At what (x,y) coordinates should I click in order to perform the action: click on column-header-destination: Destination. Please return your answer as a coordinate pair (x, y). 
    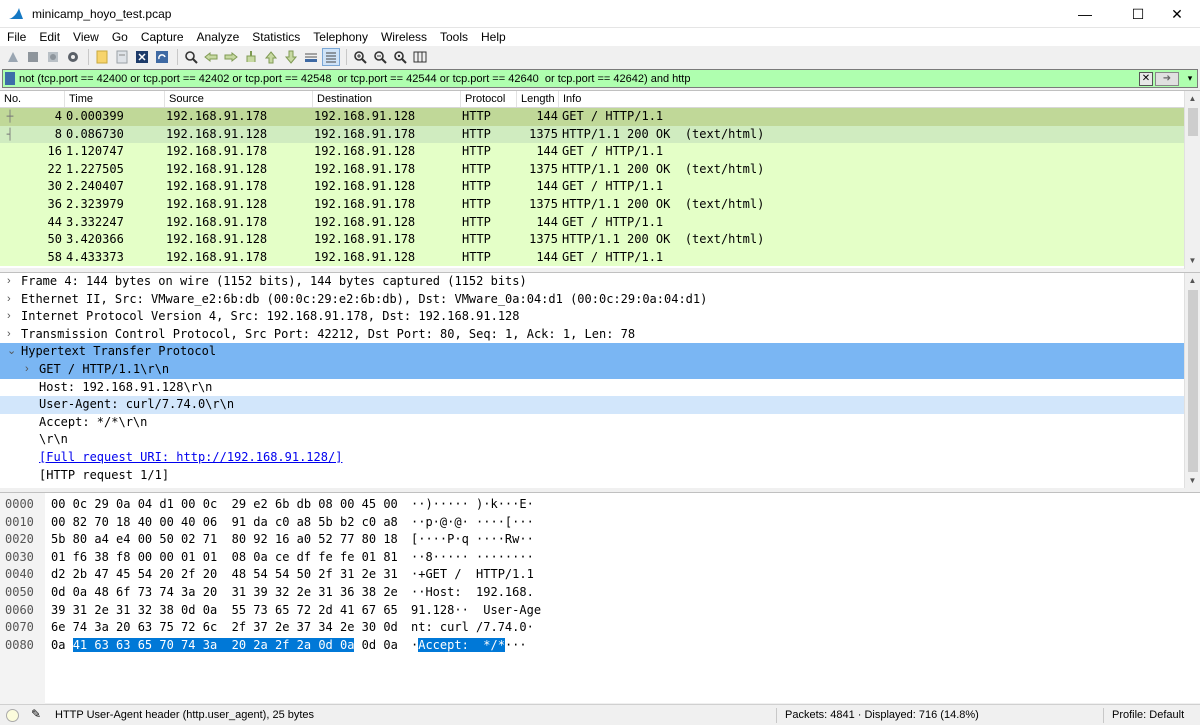
    Looking at the image, I should click on (387, 99).